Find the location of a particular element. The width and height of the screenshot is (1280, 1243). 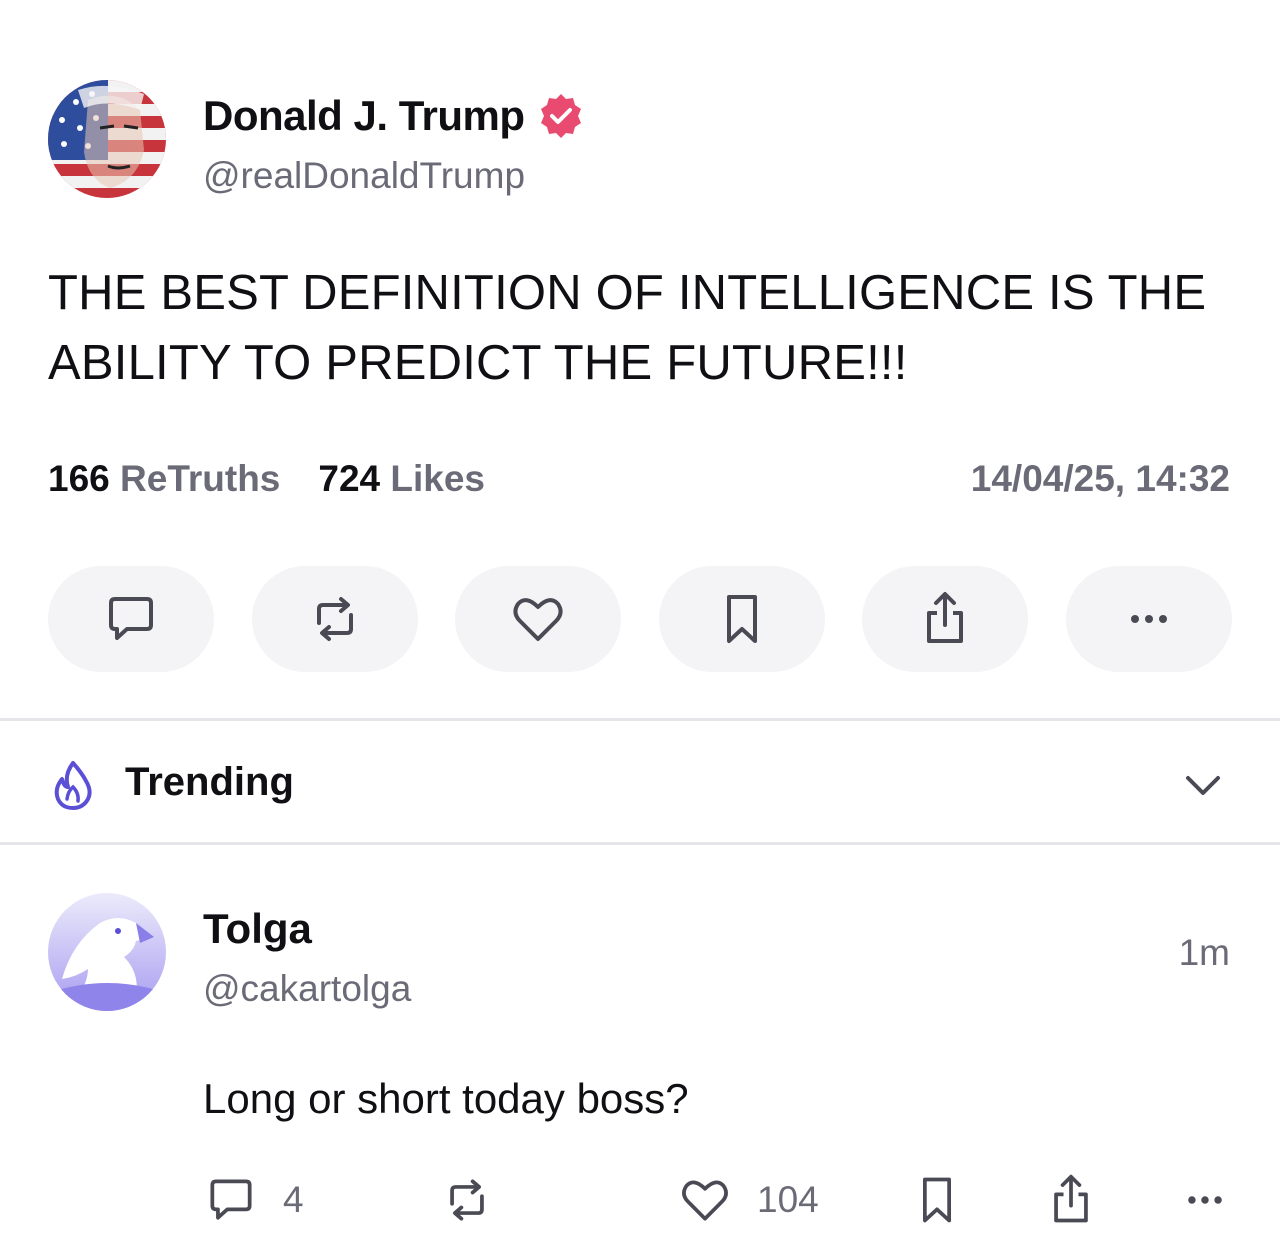

trending-sort-selector: Trending is located at coordinates (640, 782).